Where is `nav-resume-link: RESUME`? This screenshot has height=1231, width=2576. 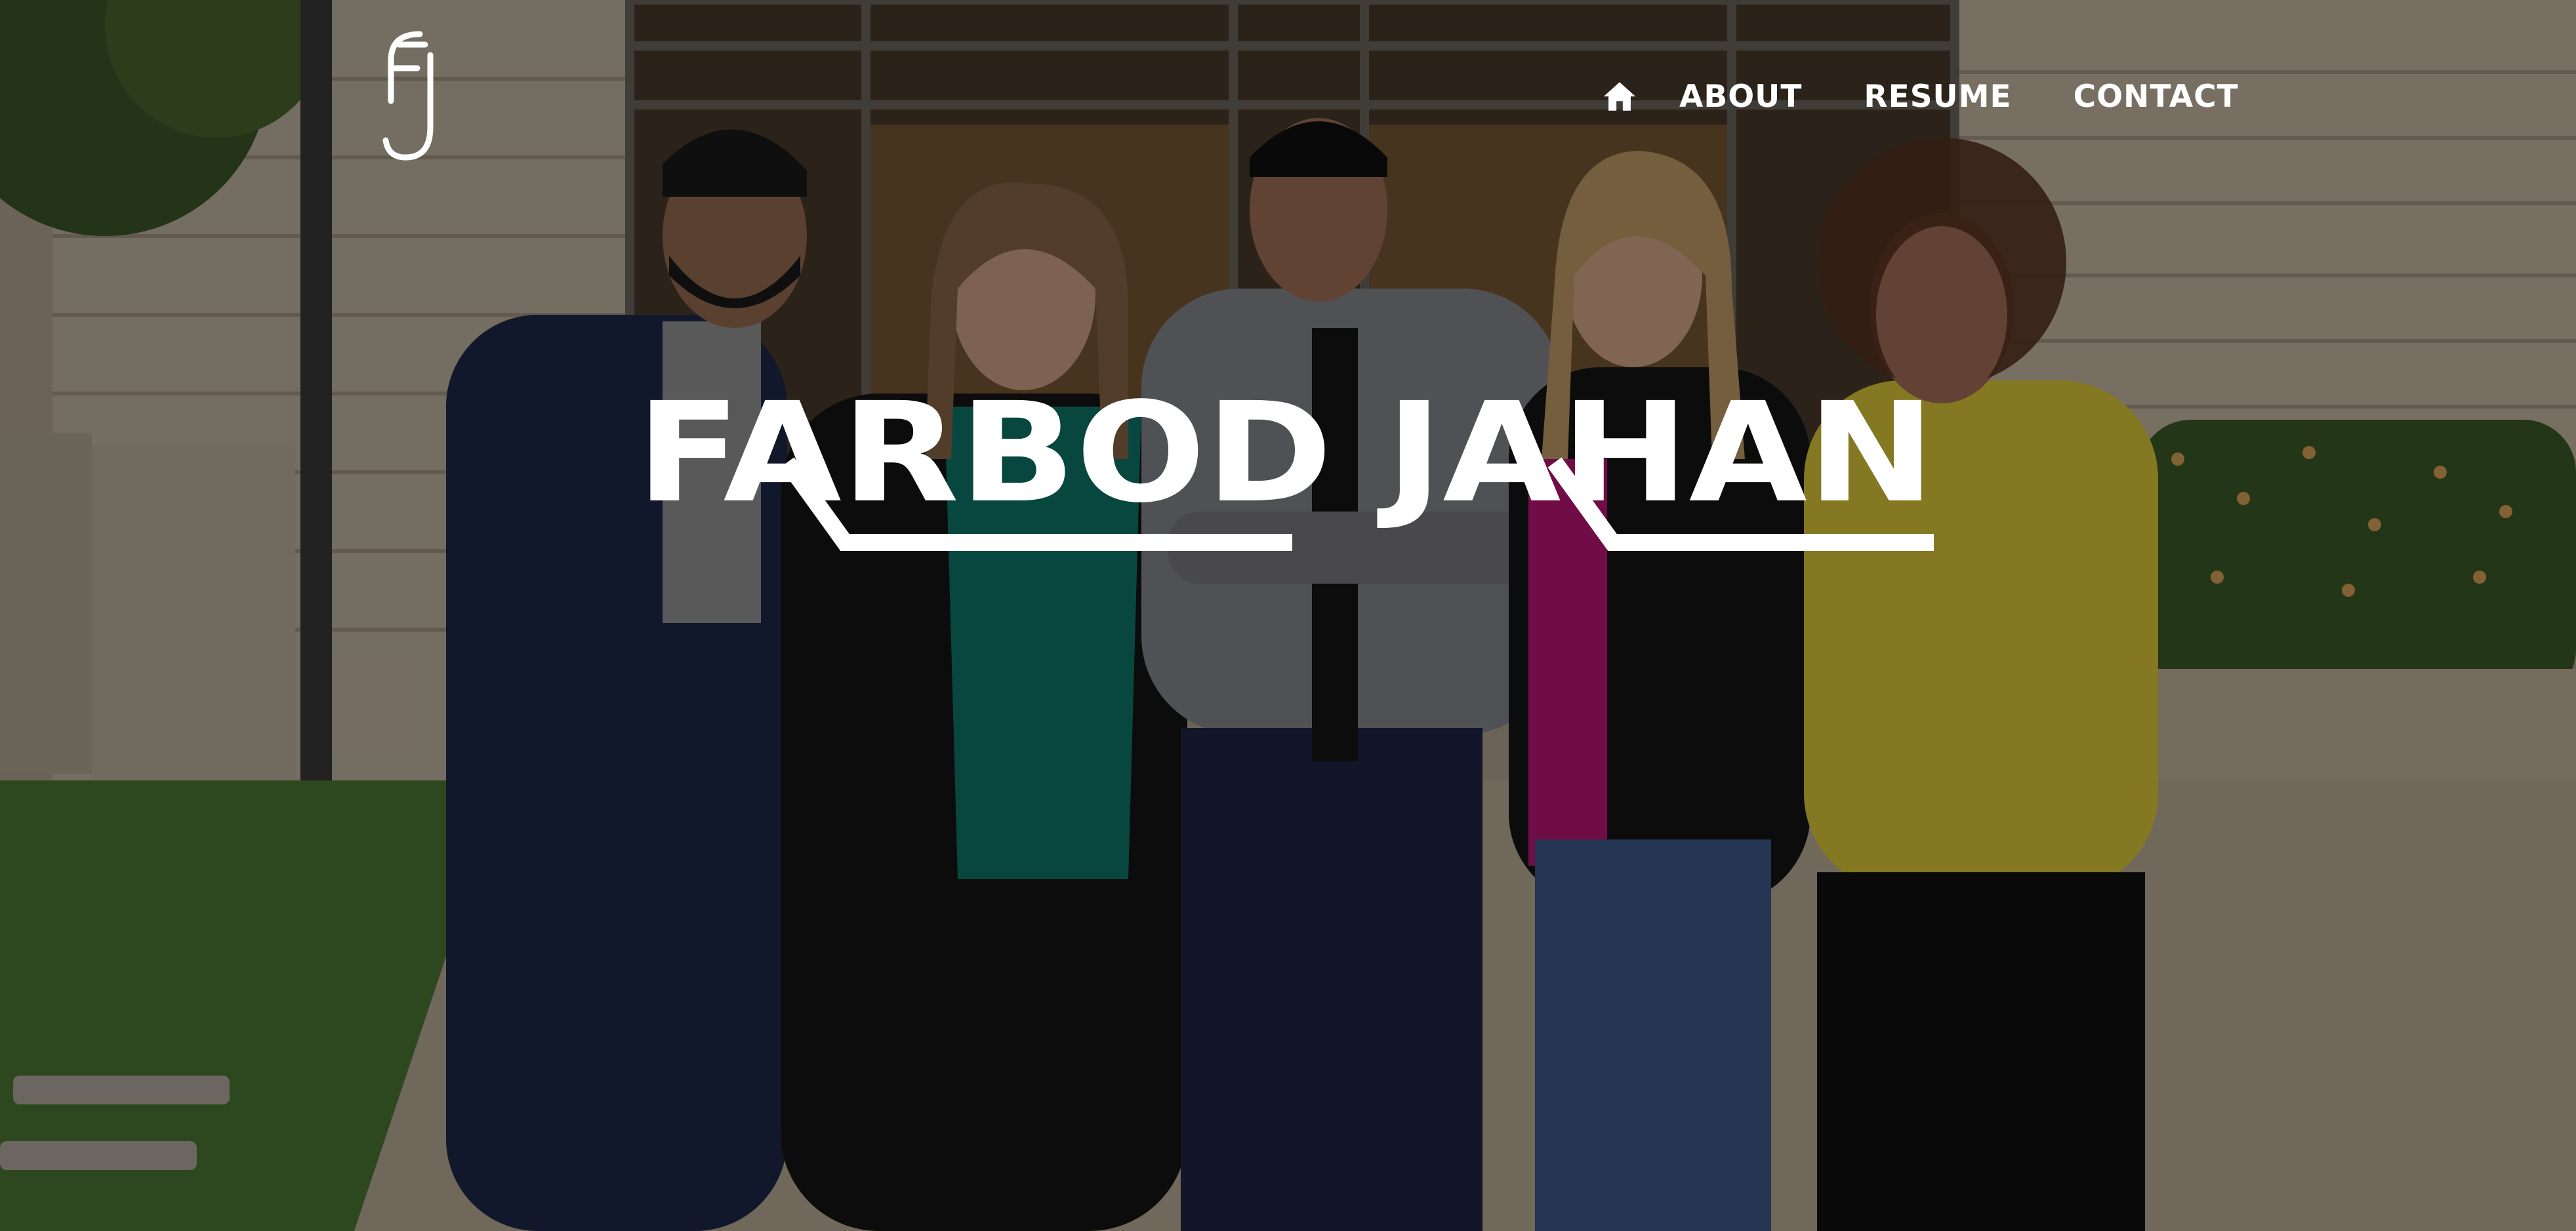
nav-resume-link: RESUME is located at coordinates (1937, 97).